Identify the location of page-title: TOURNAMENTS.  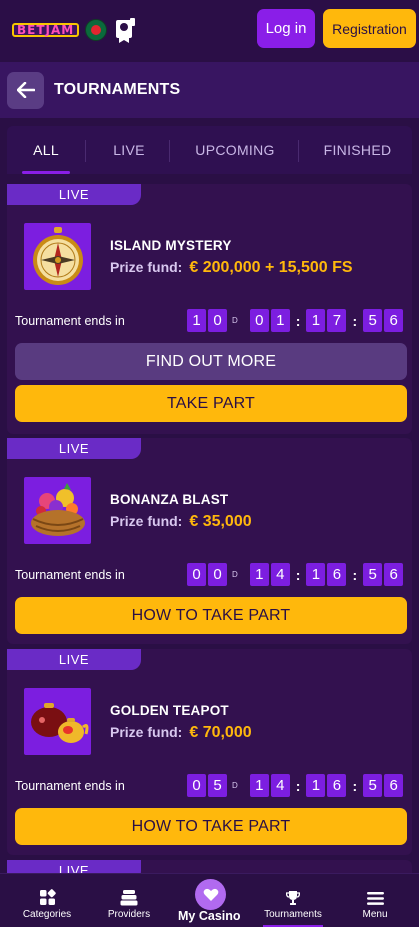
(117, 89).